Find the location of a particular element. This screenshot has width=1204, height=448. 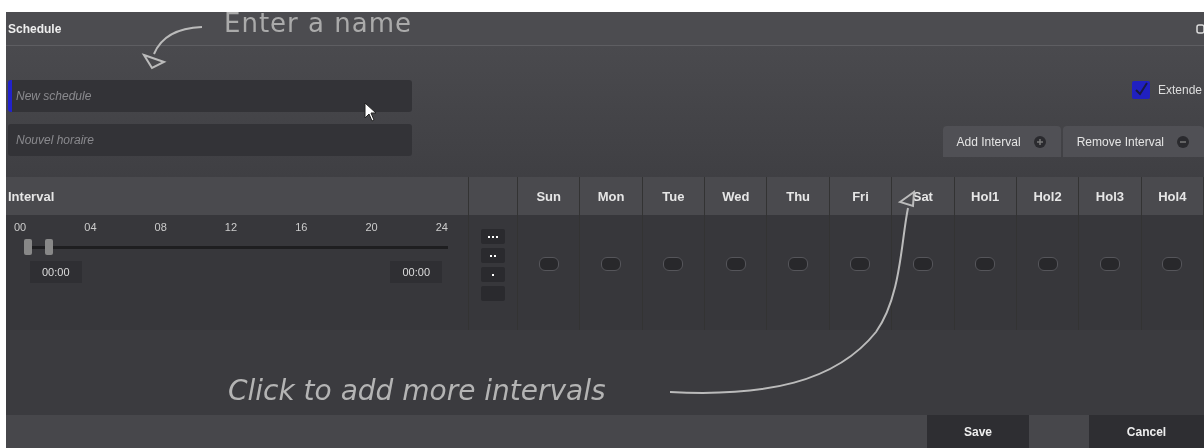

restore-icon is located at coordinates (1200, 28).